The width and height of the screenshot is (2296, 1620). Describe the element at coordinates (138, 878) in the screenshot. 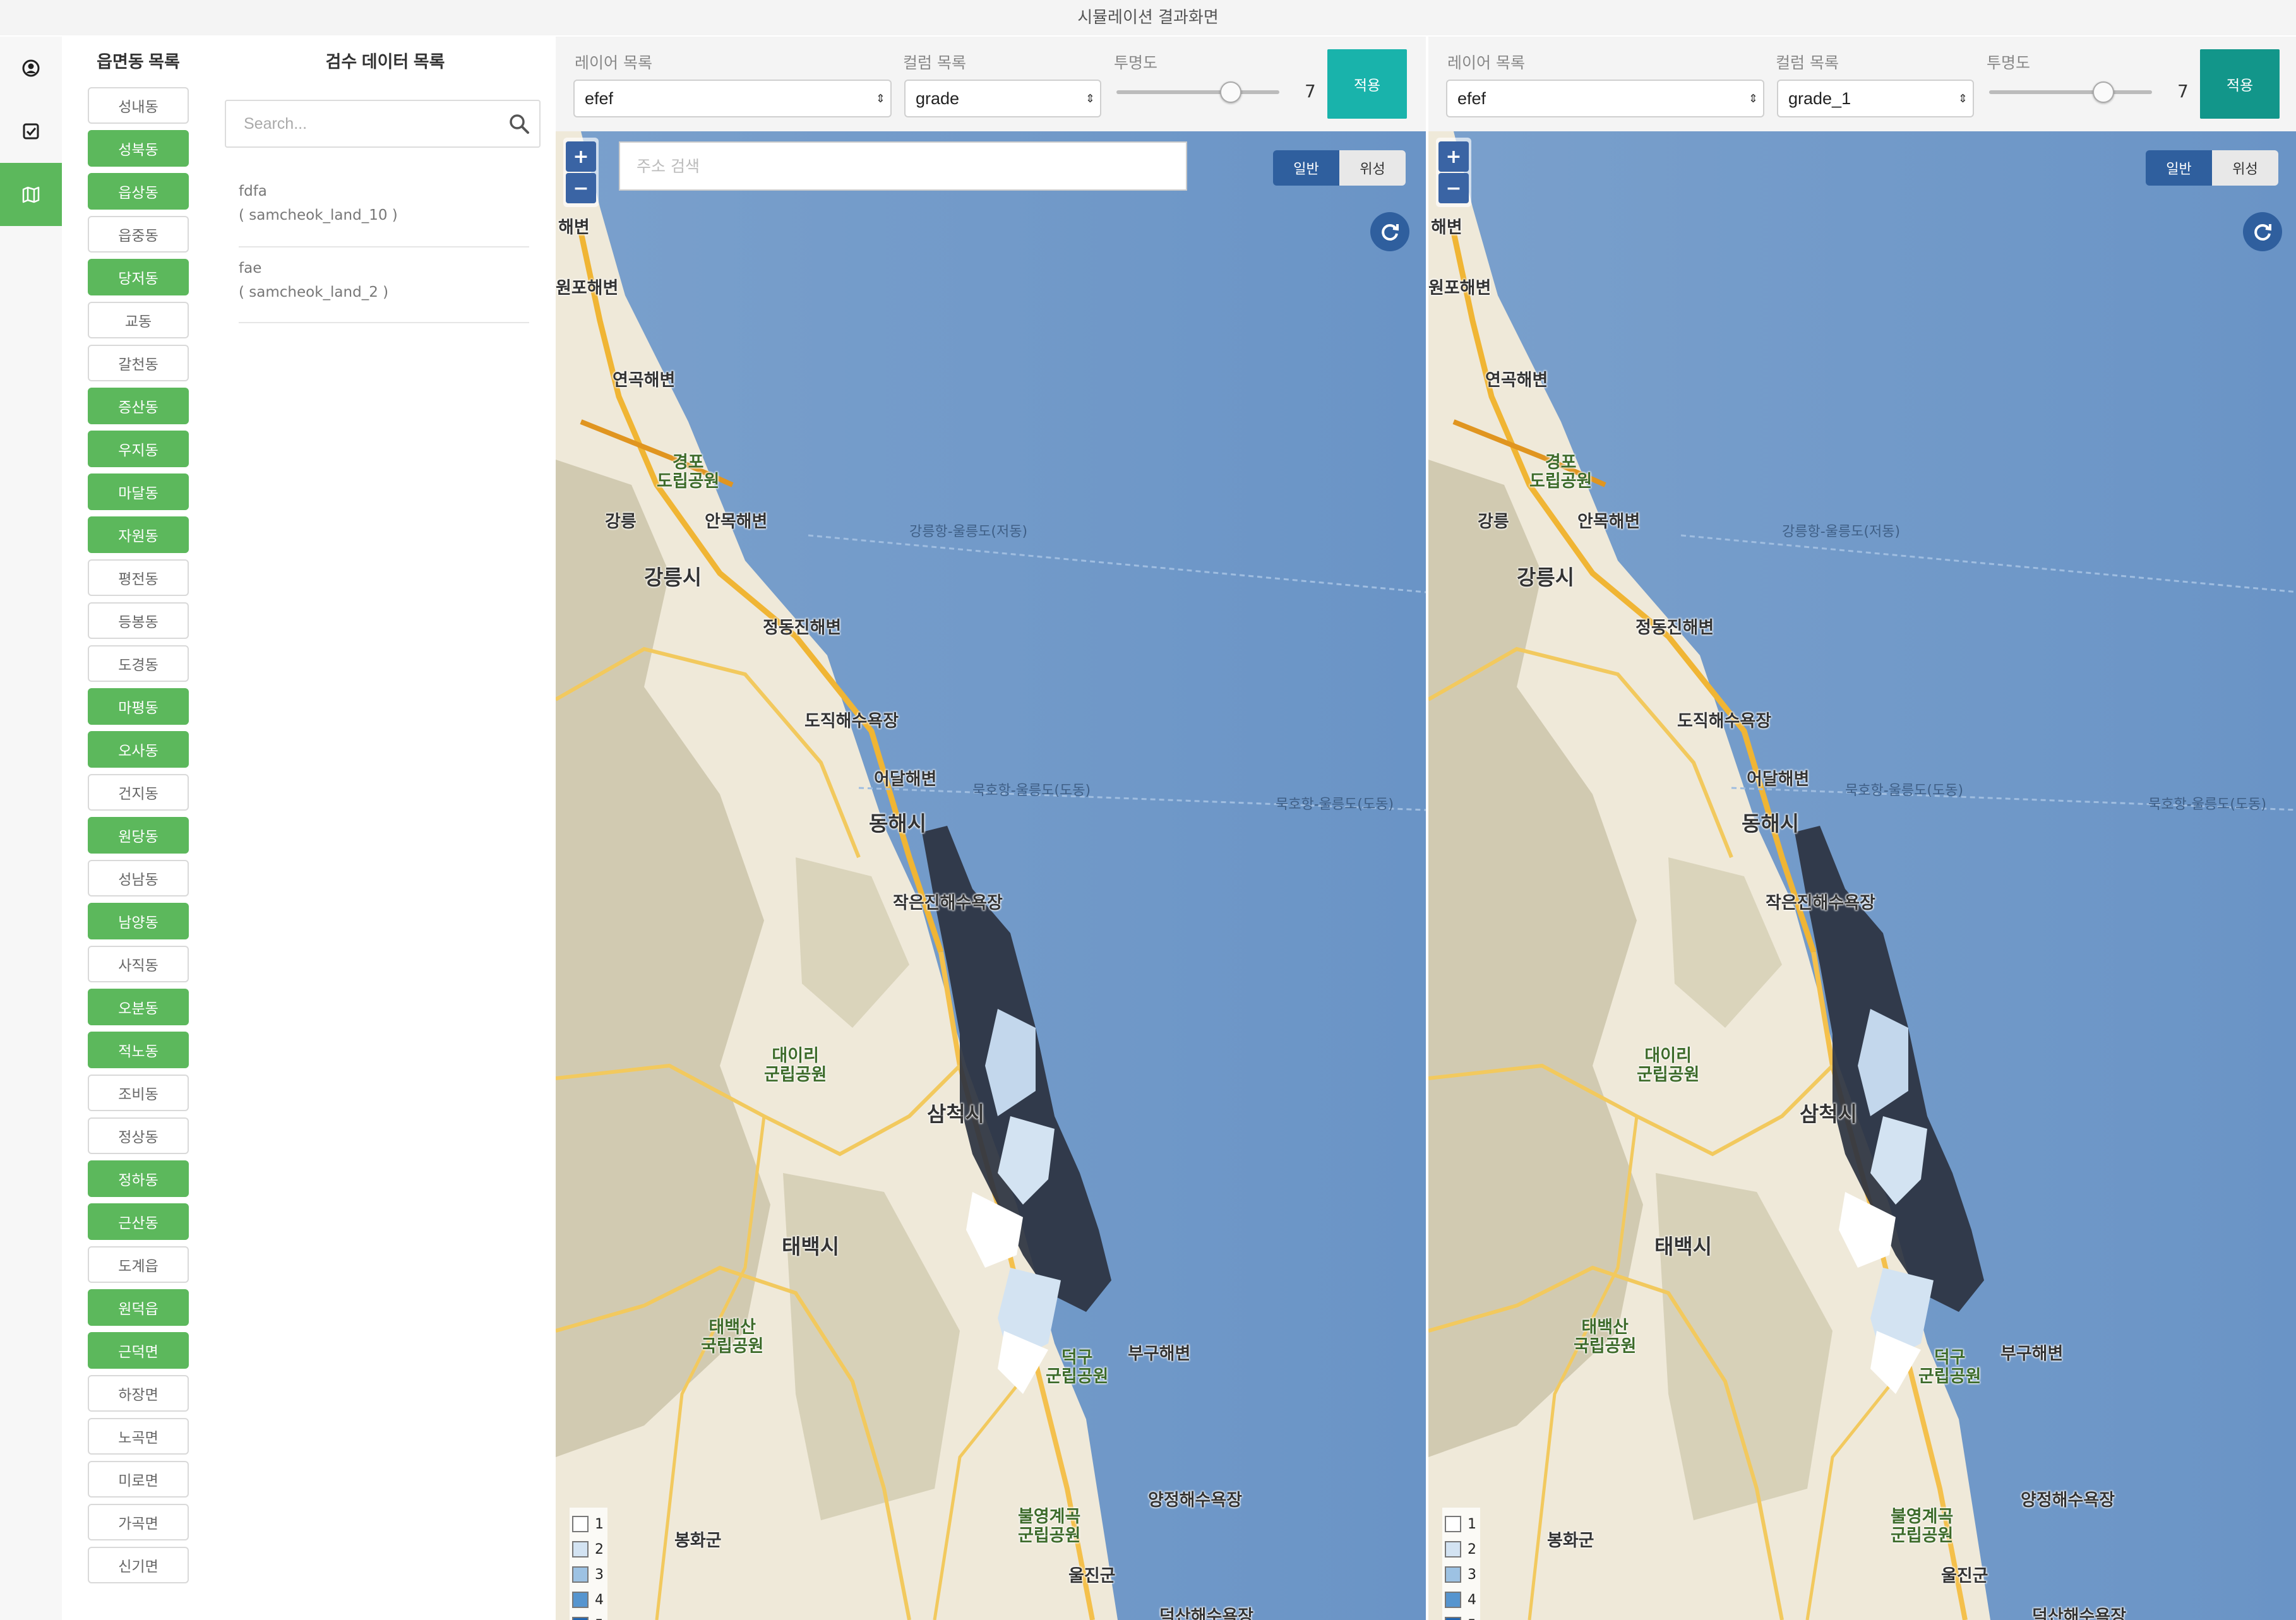

I see `dong-item: 성남동` at that location.